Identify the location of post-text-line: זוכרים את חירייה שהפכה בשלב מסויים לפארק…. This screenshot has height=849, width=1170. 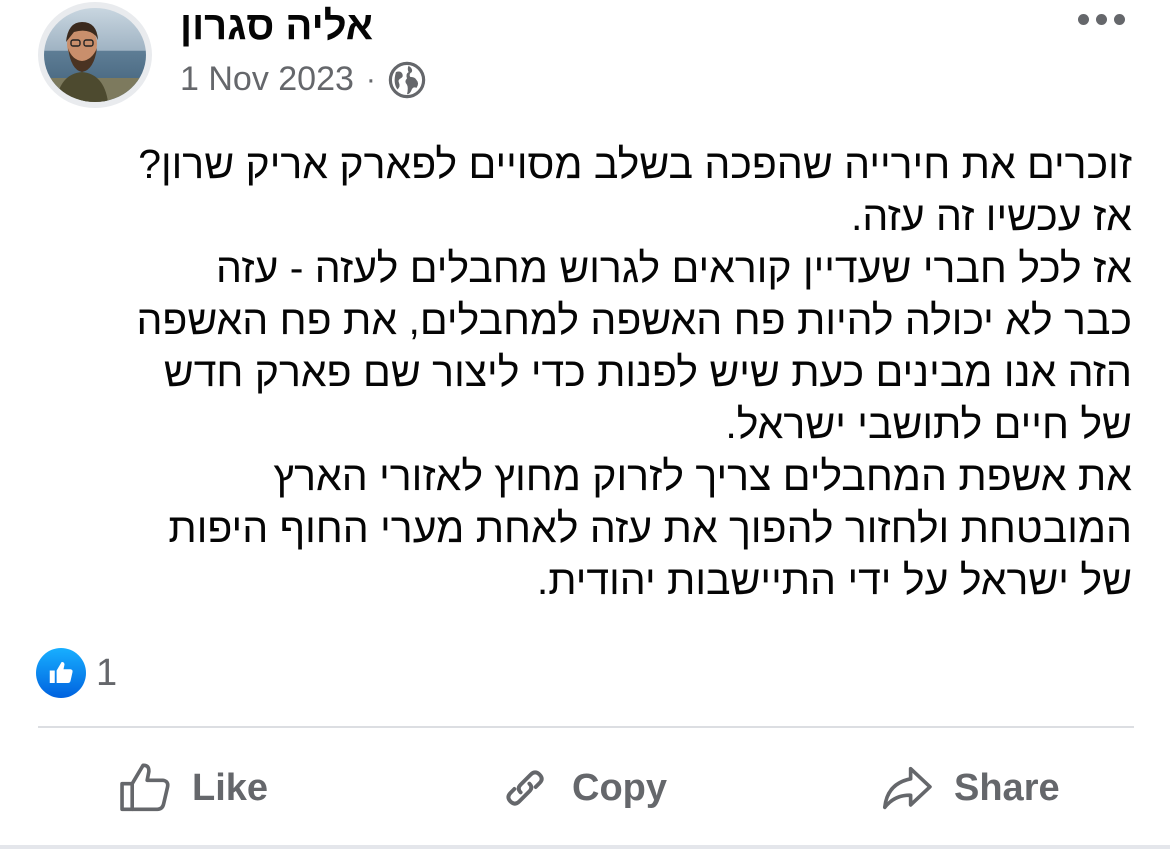
(635, 164).